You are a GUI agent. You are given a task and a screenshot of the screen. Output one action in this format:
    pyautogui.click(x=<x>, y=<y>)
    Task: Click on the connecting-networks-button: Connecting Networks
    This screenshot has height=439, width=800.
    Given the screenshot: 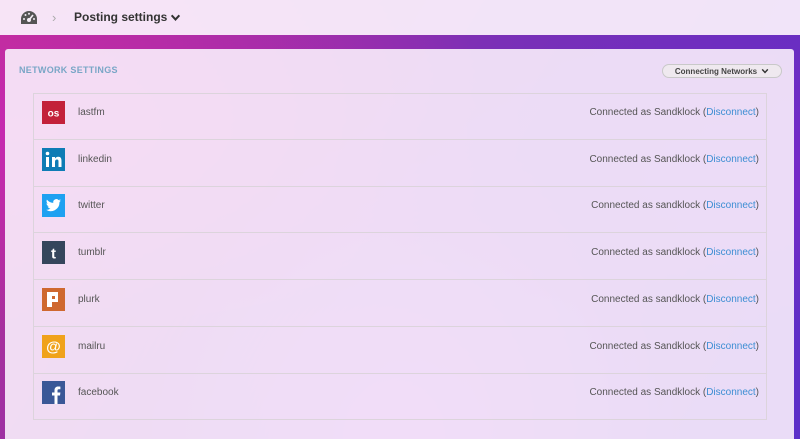 What is the action you would take?
    pyautogui.click(x=722, y=71)
    